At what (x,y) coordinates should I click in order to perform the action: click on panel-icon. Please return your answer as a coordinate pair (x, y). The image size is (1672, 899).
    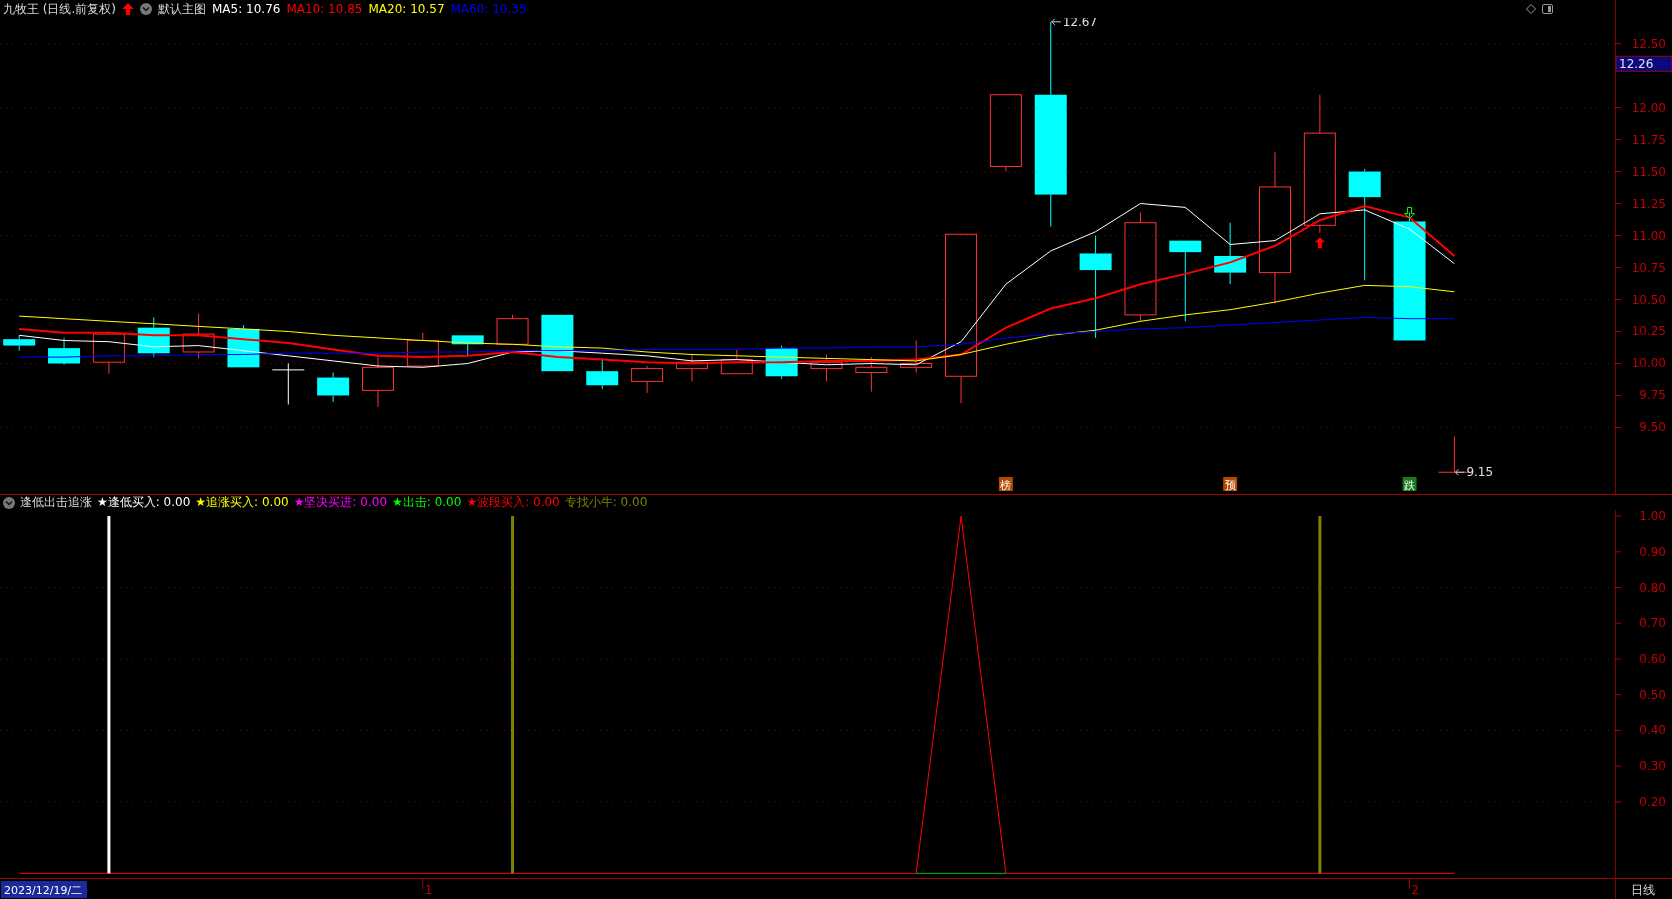
    Looking at the image, I should click on (1547, 9).